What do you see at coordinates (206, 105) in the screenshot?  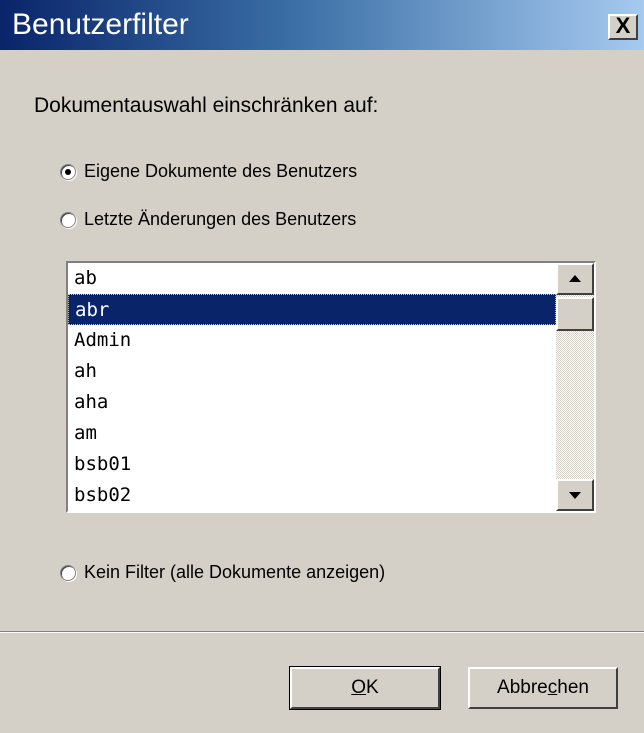 I see `filter-prompt-label: Dokumentauswahl einschränken auf:` at bounding box center [206, 105].